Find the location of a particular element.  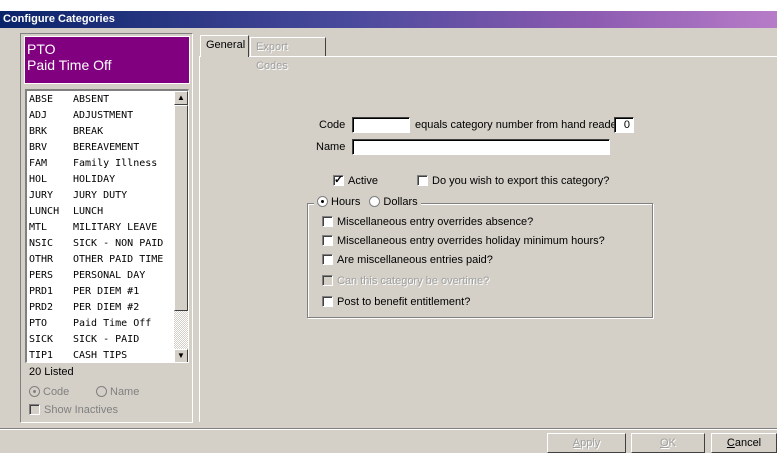

list-item-code: TIP1 is located at coordinates (41, 355).